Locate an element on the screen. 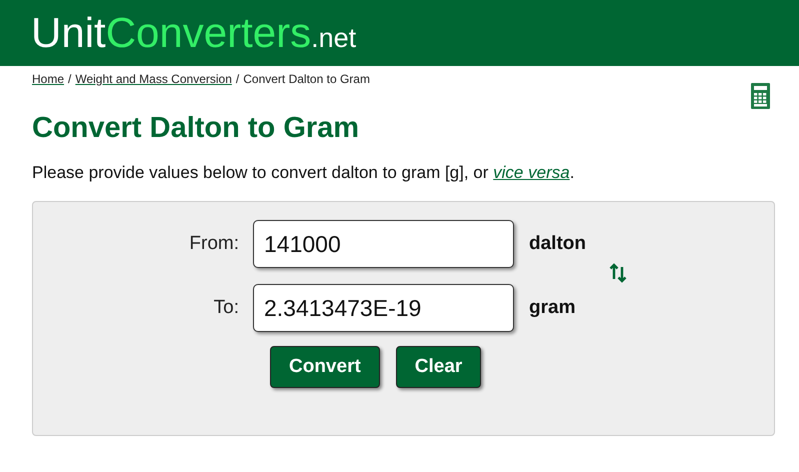 The height and width of the screenshot is (472, 799). field-label: To: is located at coordinates (225, 308).